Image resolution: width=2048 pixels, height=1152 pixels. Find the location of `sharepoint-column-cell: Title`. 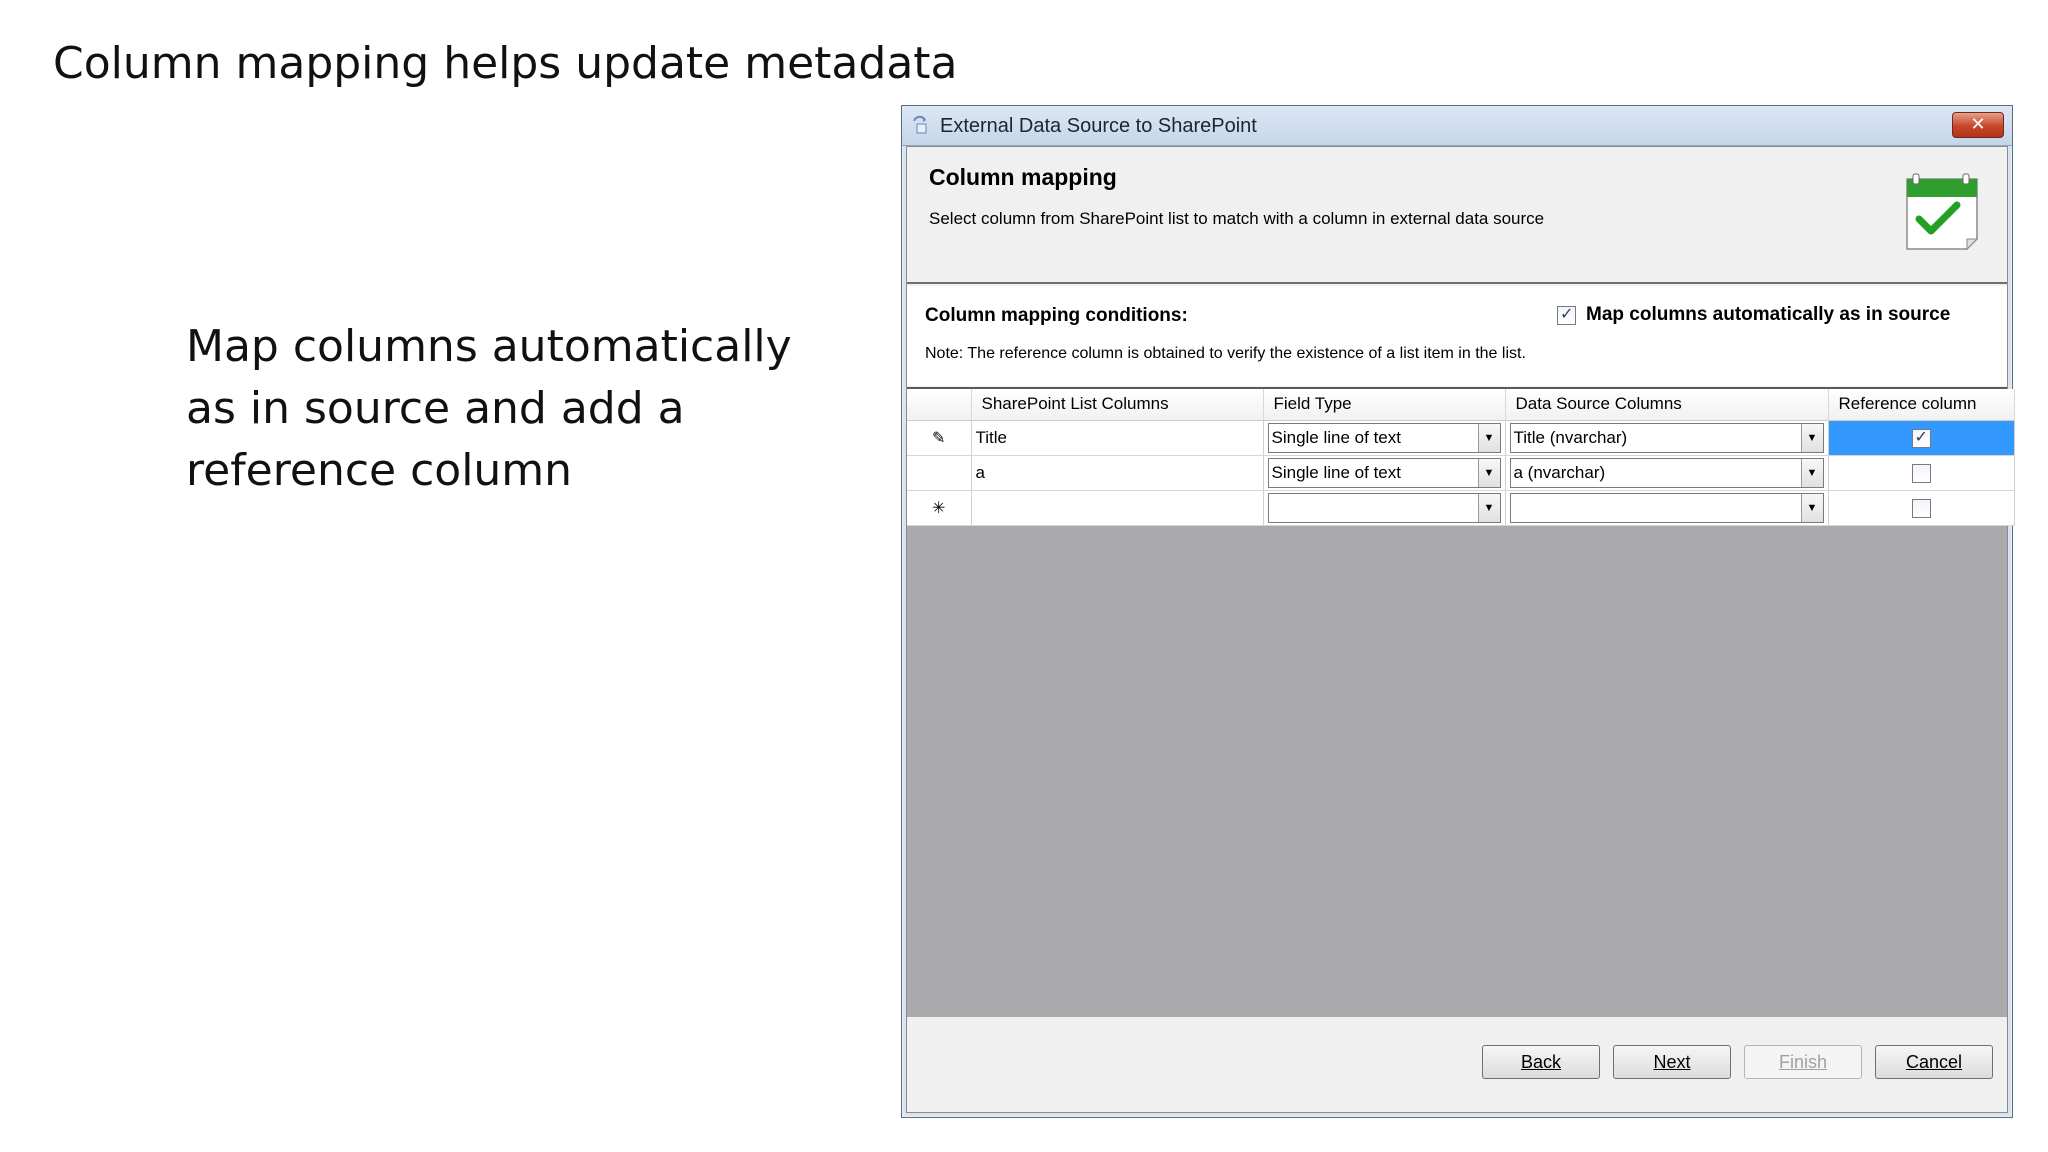

sharepoint-column-cell: Title is located at coordinates (1117, 438).